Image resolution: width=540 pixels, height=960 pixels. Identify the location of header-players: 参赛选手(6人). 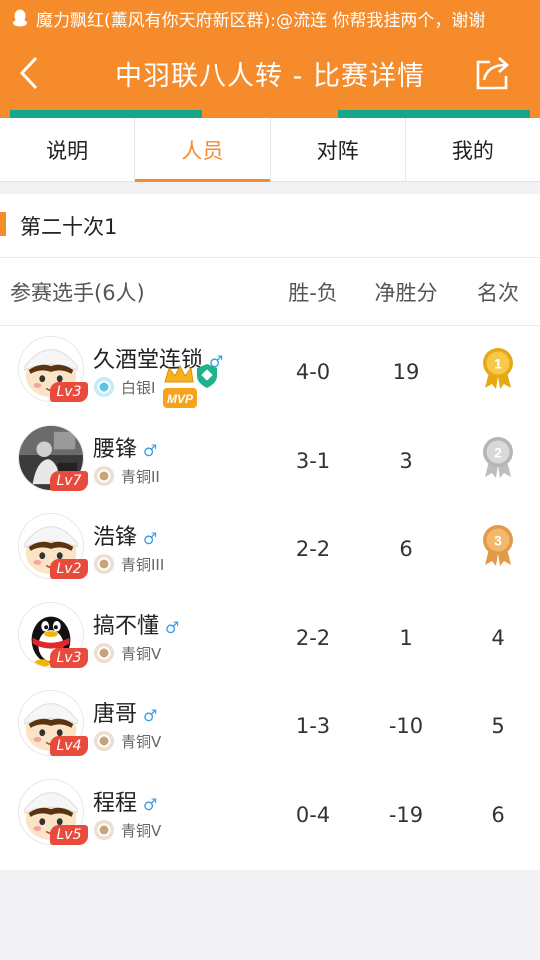
(77, 292).